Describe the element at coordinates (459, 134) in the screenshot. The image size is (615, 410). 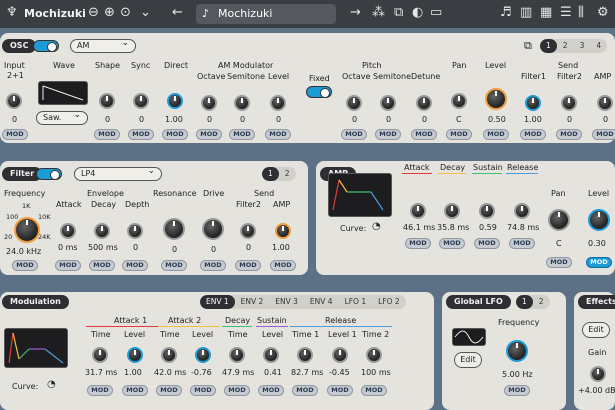
I see `pan-mod-button: MOD` at that location.